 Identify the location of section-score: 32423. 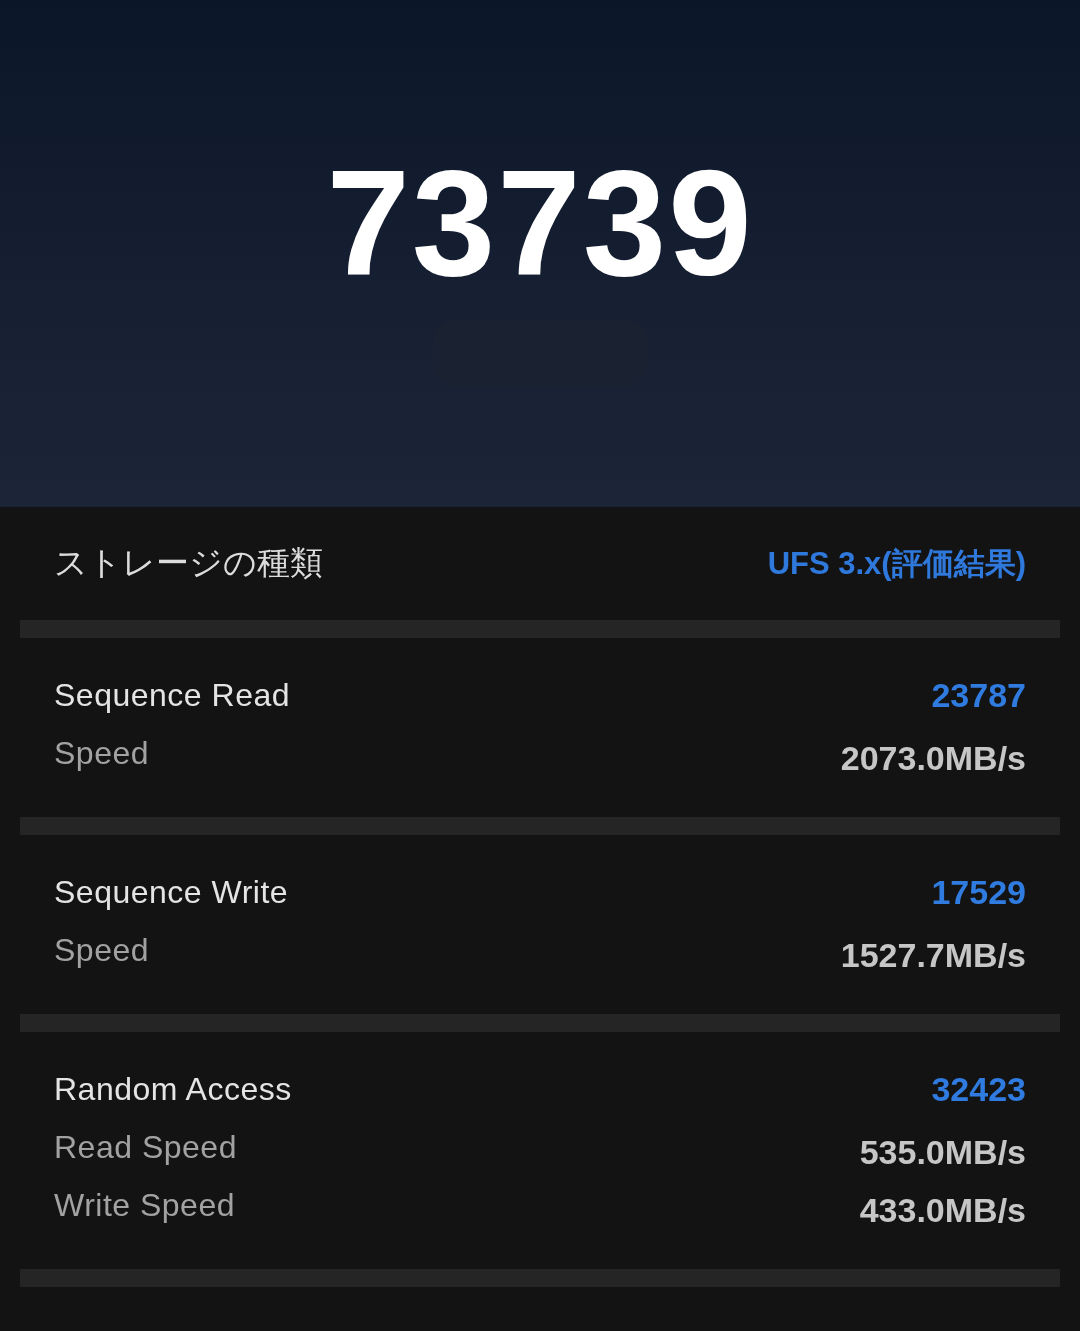
(978, 1089).